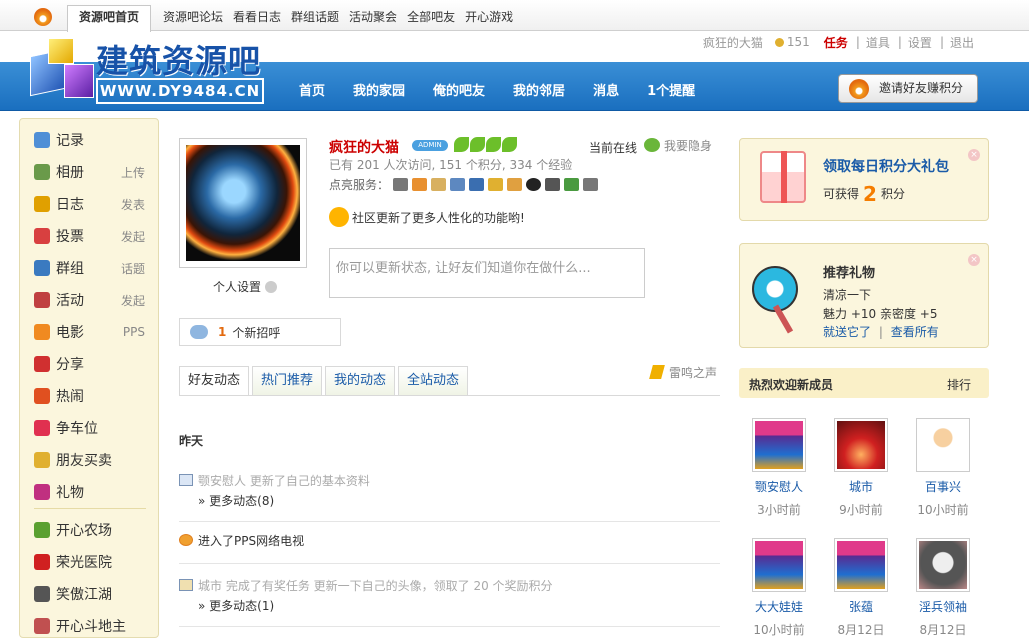  Describe the element at coordinates (420, 184) in the screenshot. I see `house-icon` at that location.